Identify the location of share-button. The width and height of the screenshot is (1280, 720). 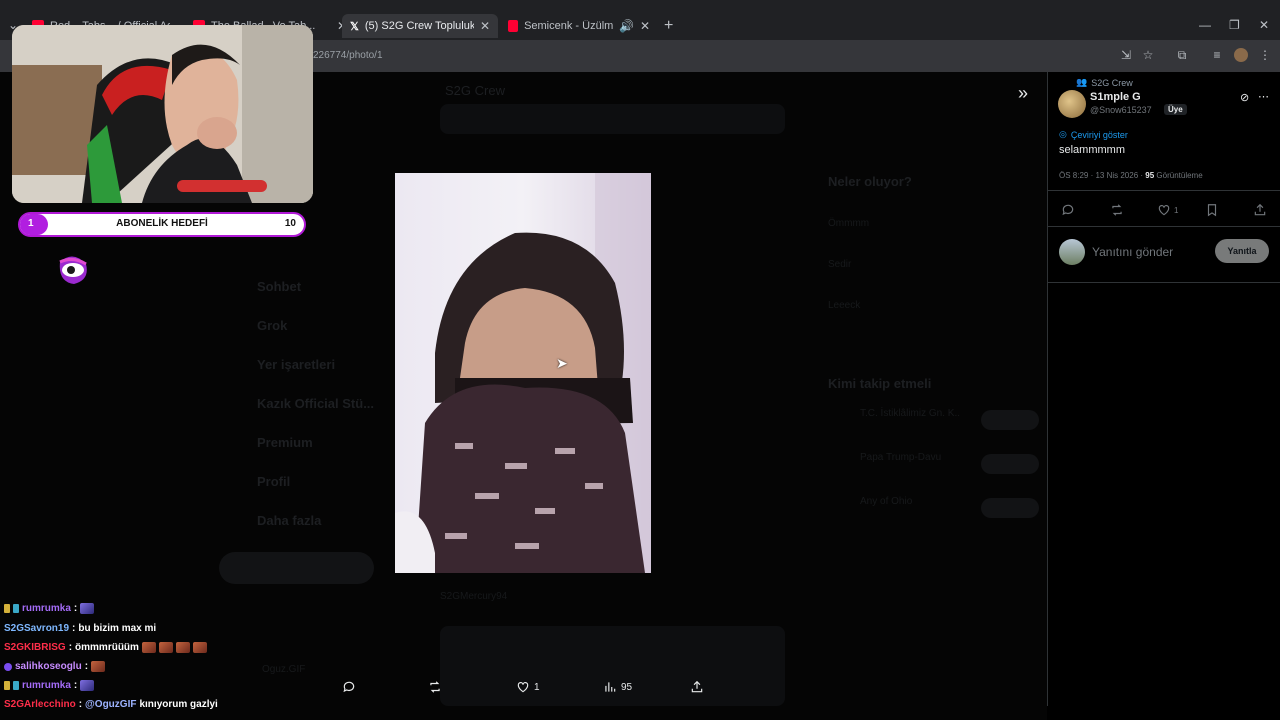
(697, 687).